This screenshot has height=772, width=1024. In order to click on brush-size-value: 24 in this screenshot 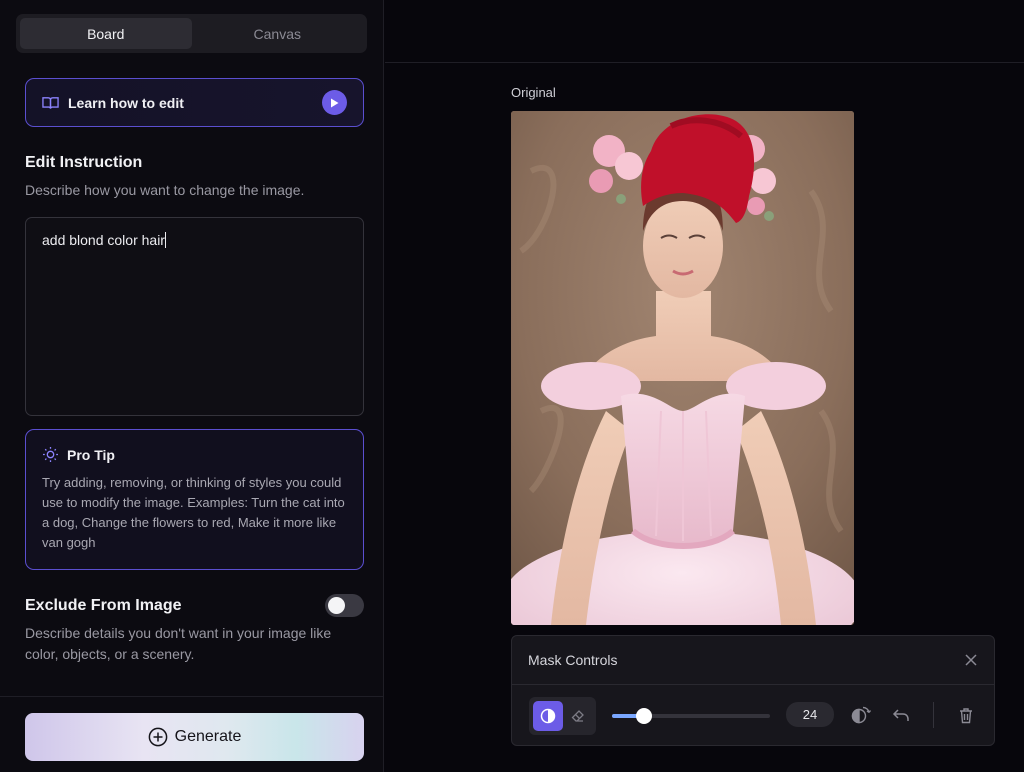, I will do `click(810, 714)`.